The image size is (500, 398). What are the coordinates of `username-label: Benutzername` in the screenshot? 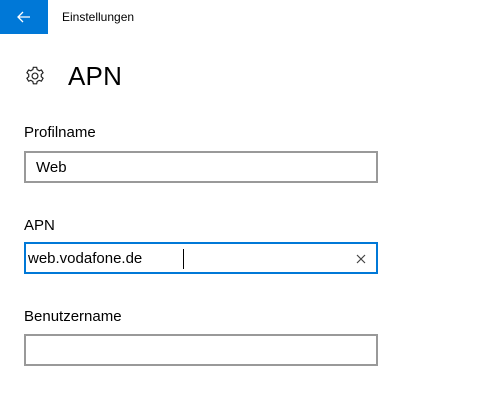 It's located at (73, 316).